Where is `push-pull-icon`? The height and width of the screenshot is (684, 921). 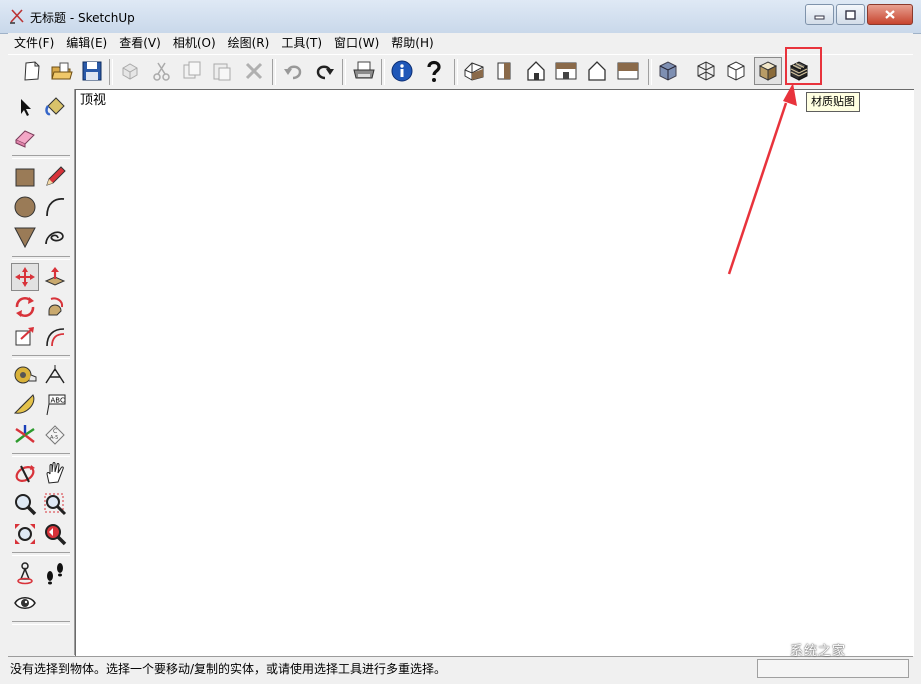
push-pull-icon is located at coordinates (55, 276).